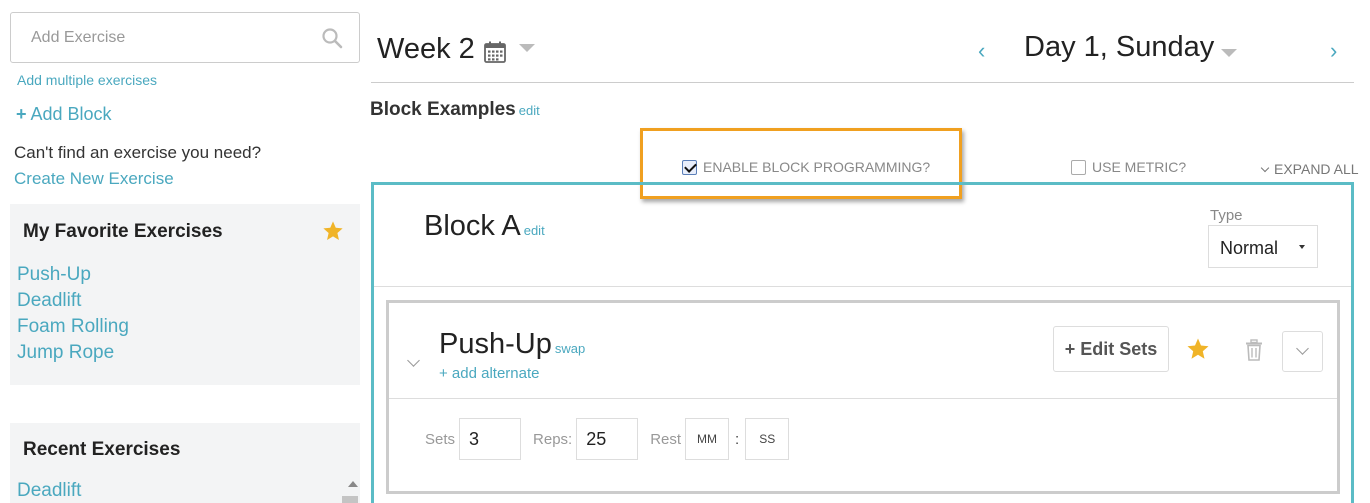 This screenshot has height=503, width=1370. Describe the element at coordinates (862, 82) in the screenshot. I see `header-divider` at that location.